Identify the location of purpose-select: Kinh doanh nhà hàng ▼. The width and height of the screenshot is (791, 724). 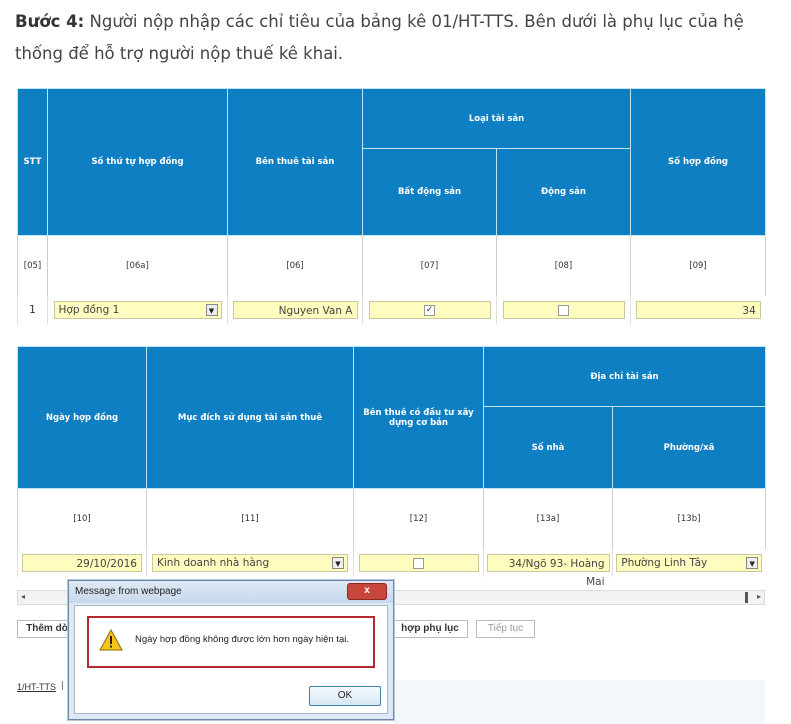
(250, 562).